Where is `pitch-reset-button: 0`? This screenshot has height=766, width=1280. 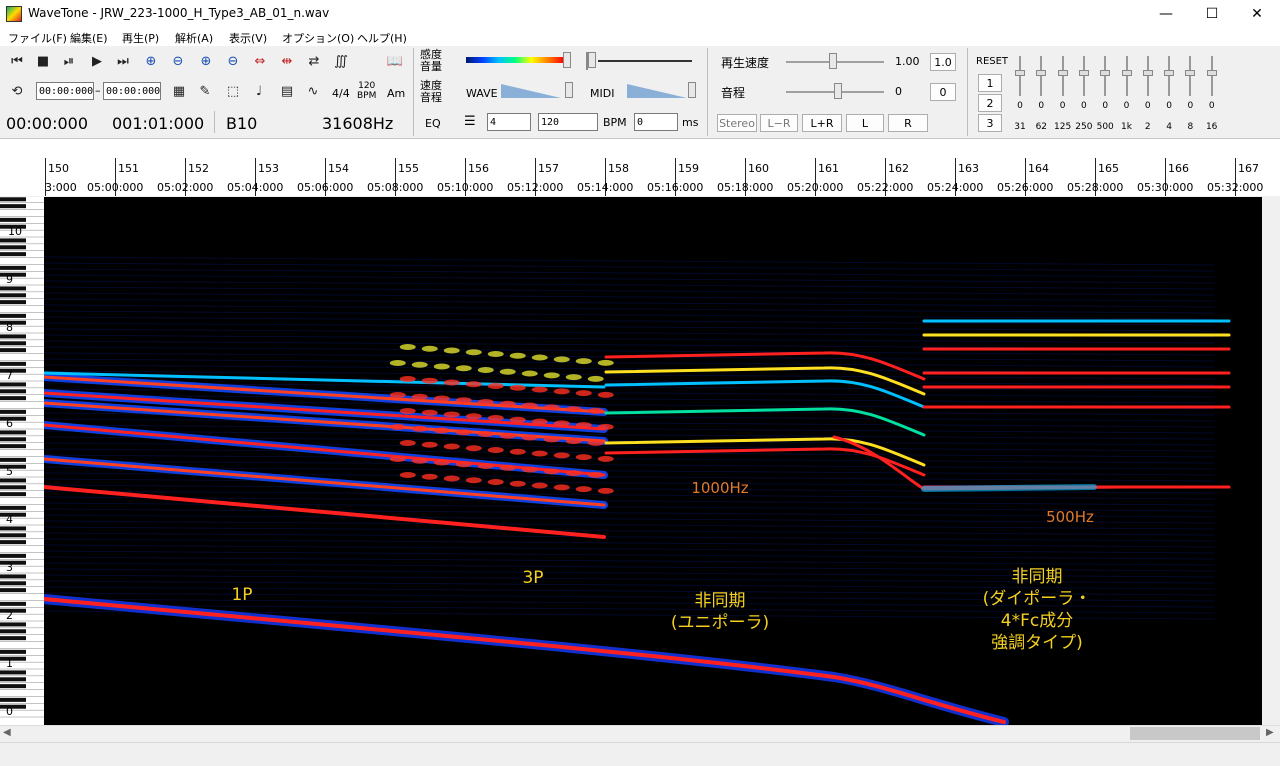 pitch-reset-button: 0 is located at coordinates (943, 92).